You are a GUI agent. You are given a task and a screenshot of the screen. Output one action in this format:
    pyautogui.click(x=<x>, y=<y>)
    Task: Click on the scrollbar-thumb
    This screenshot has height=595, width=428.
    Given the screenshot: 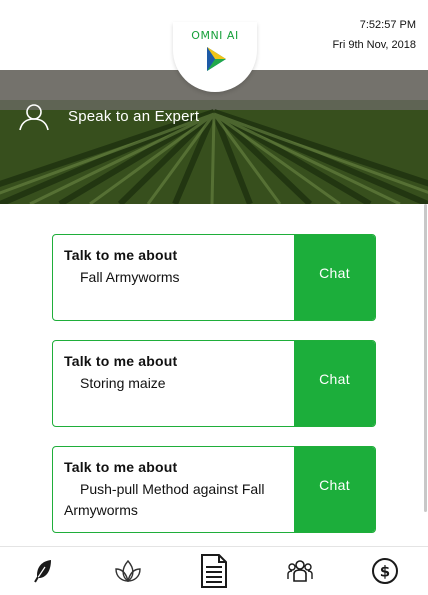 What is the action you would take?
    pyautogui.click(x=425, y=358)
    